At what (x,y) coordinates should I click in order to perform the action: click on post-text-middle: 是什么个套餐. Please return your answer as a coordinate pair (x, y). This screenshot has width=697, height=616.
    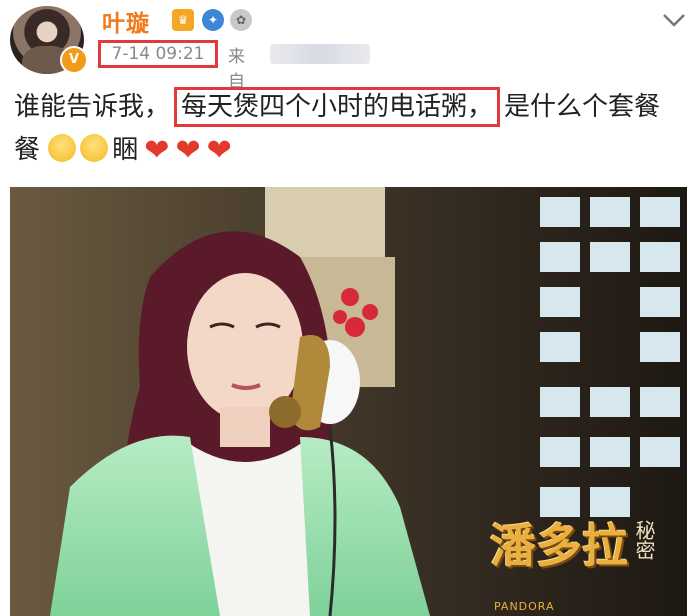
    Looking at the image, I should click on (582, 107).